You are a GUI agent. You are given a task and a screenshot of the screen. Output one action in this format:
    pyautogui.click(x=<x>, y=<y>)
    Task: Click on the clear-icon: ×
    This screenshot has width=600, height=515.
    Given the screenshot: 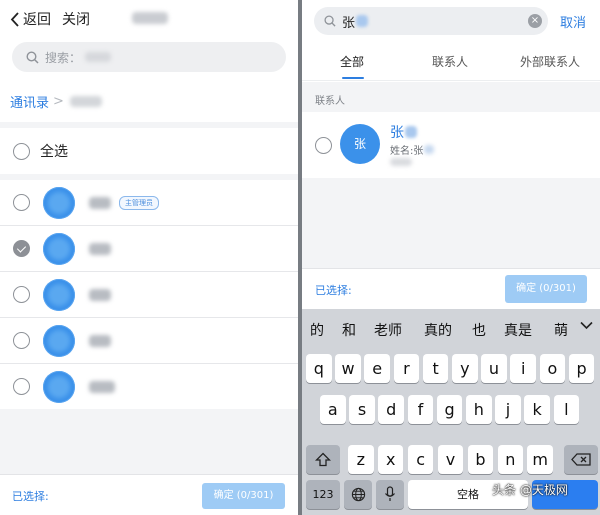 What is the action you would take?
    pyautogui.click(x=535, y=21)
    